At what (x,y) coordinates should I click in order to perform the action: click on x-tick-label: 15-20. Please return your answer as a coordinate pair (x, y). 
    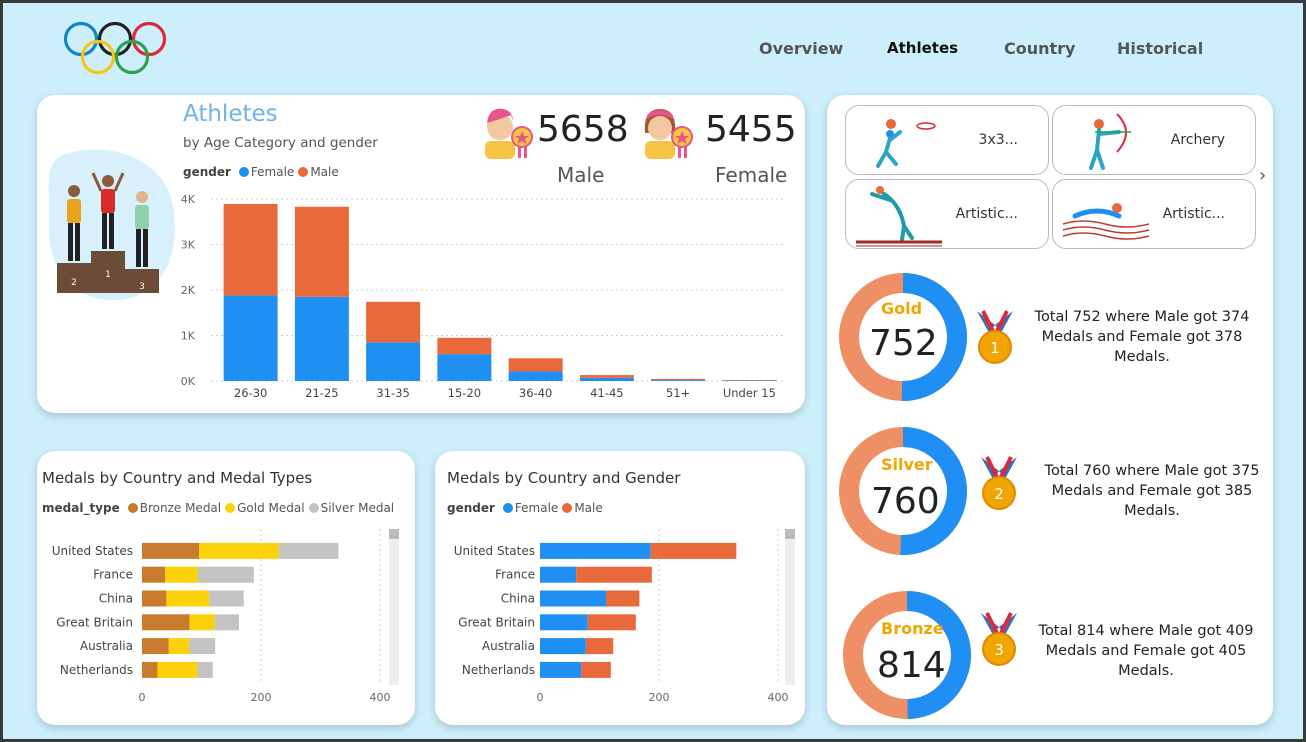
    Looking at the image, I should click on (464, 393).